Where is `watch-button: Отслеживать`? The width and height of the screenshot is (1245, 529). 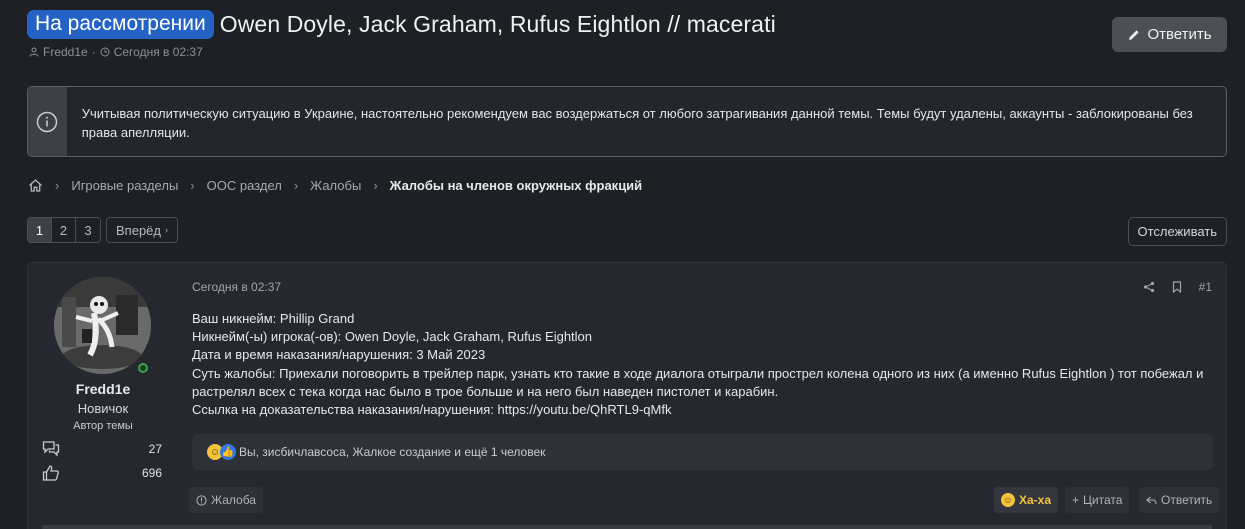
watch-button: Отслеживать is located at coordinates (1177, 231).